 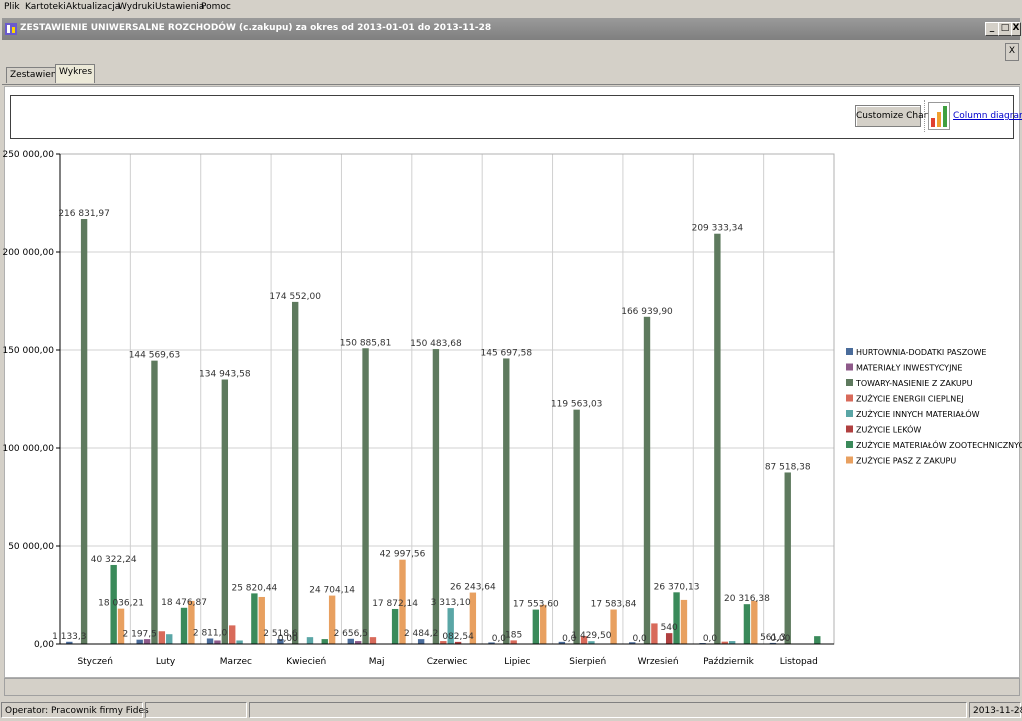 I want to click on y-tick-label: 100 000,00, so click(x=28, y=449).